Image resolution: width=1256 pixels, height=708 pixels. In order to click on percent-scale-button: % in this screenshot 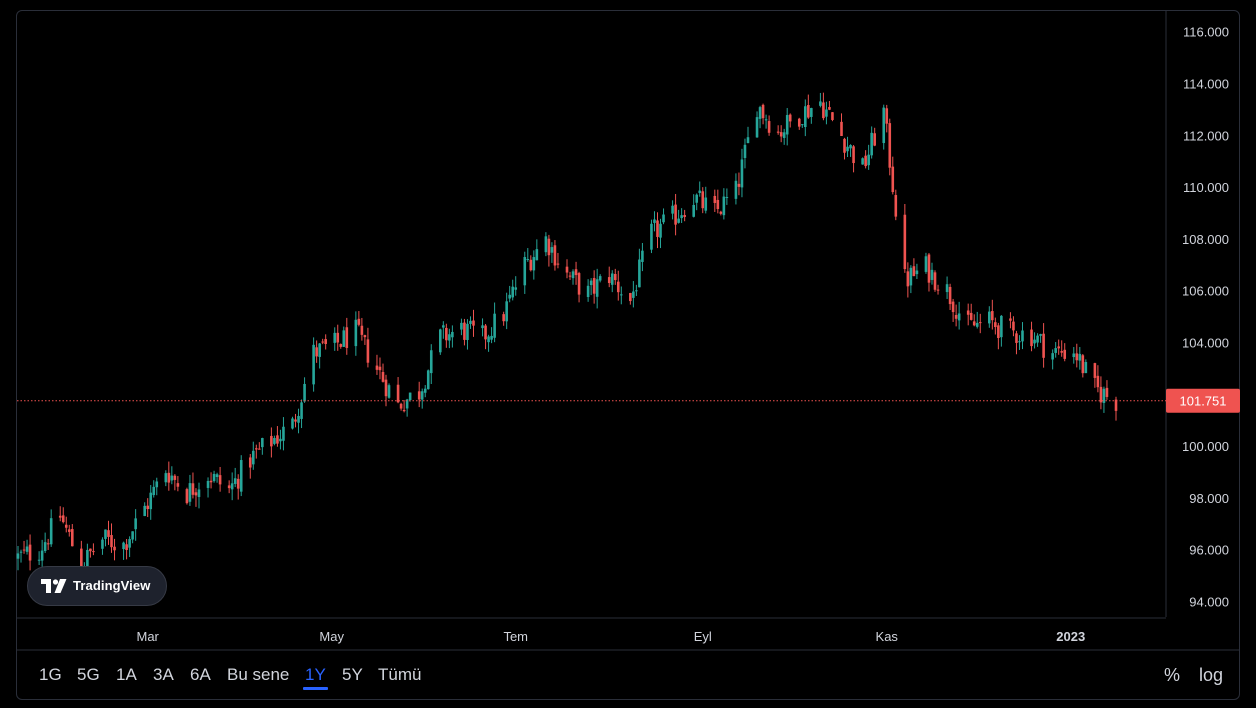, I will do `click(1172, 675)`.